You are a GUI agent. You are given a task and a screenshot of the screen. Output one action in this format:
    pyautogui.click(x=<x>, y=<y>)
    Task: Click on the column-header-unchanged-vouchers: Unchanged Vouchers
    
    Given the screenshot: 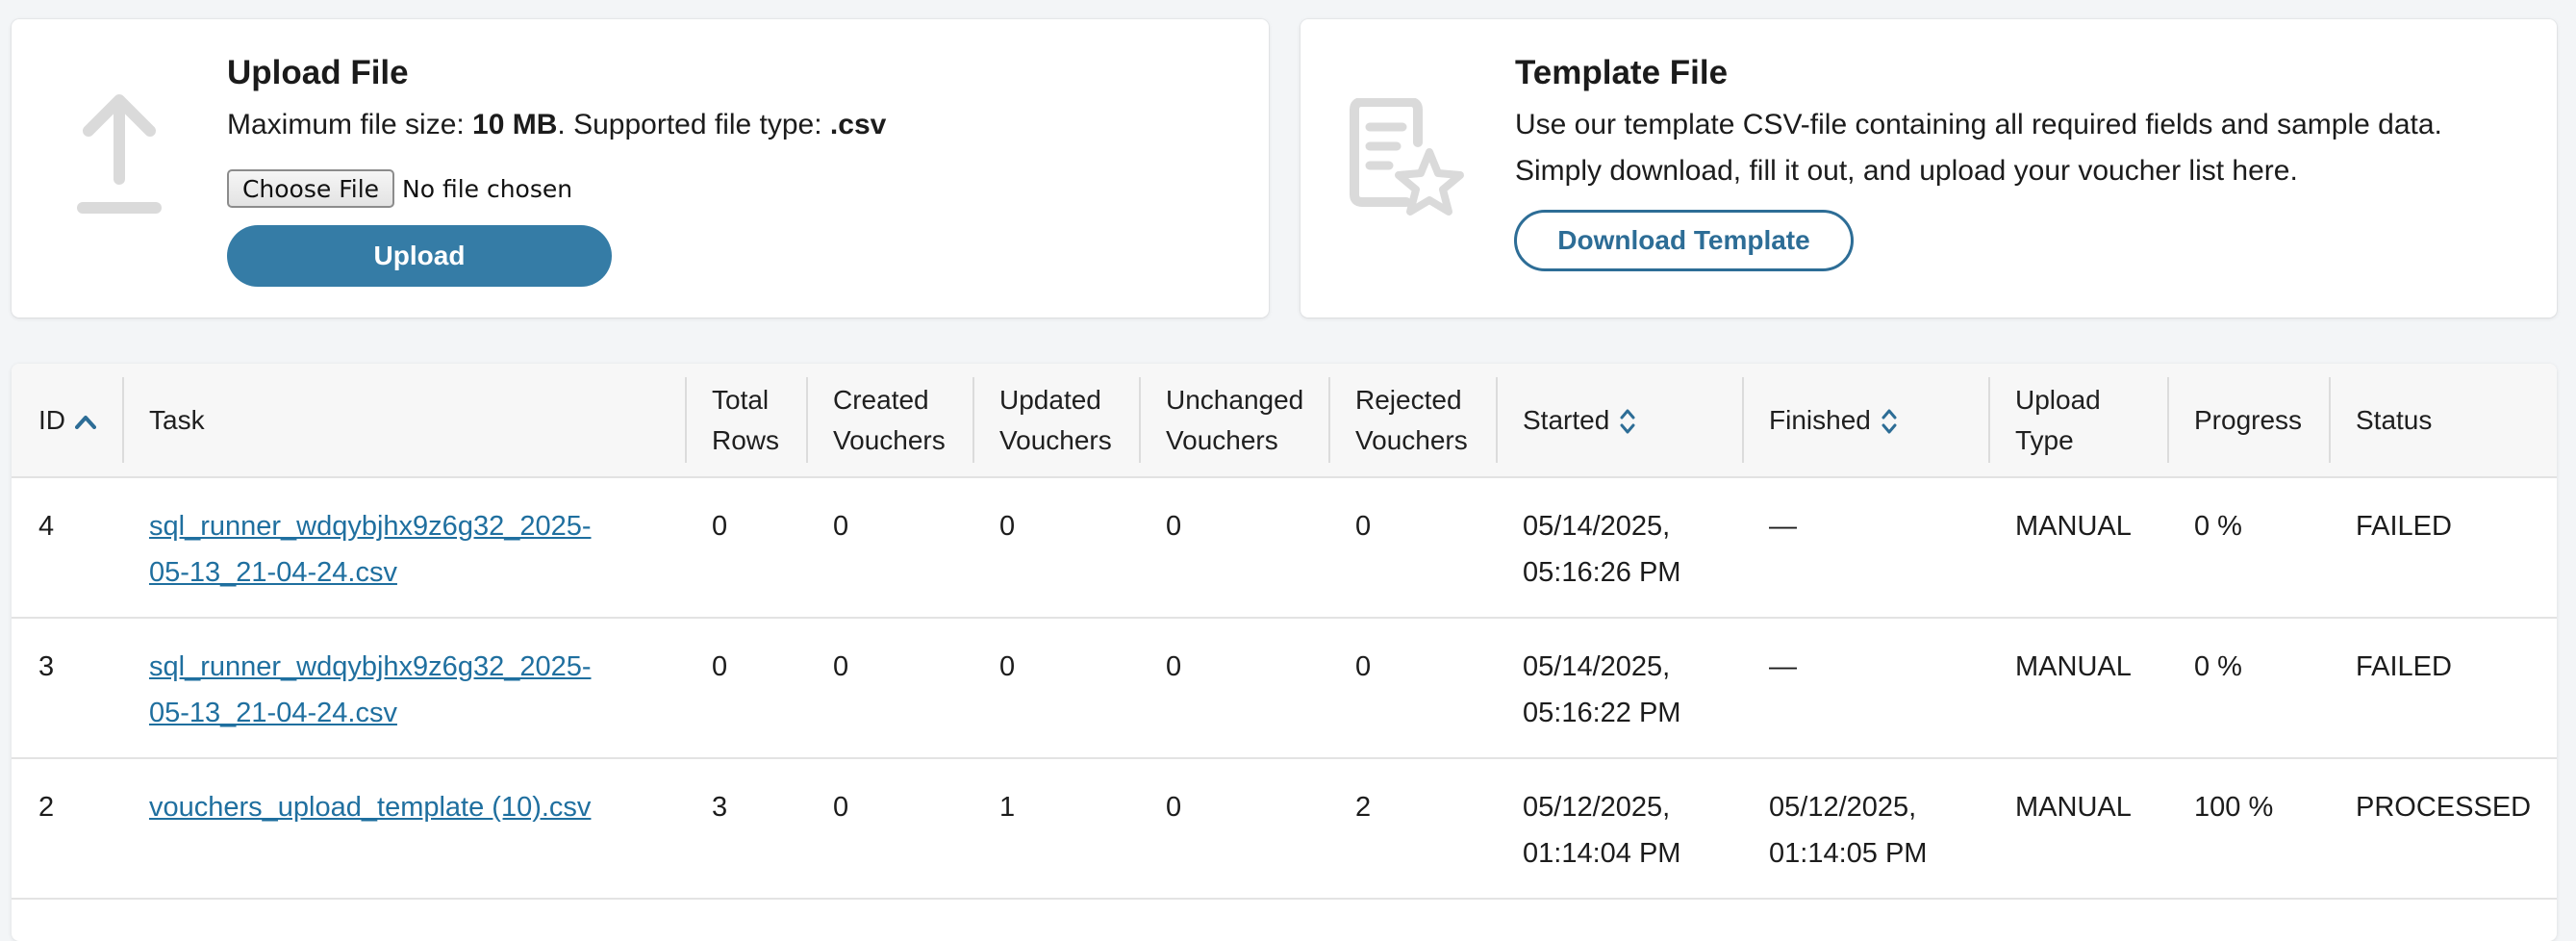 What is the action you would take?
    pyautogui.click(x=1233, y=421)
    